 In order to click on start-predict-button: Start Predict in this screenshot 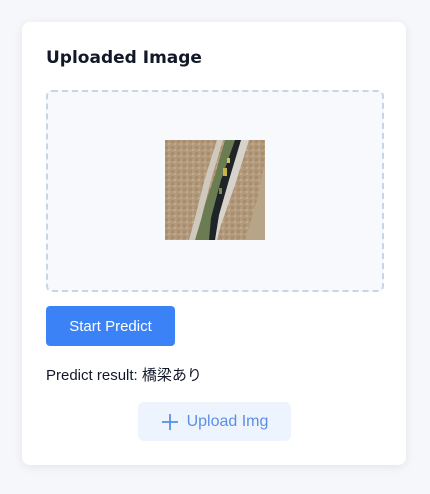, I will do `click(110, 326)`.